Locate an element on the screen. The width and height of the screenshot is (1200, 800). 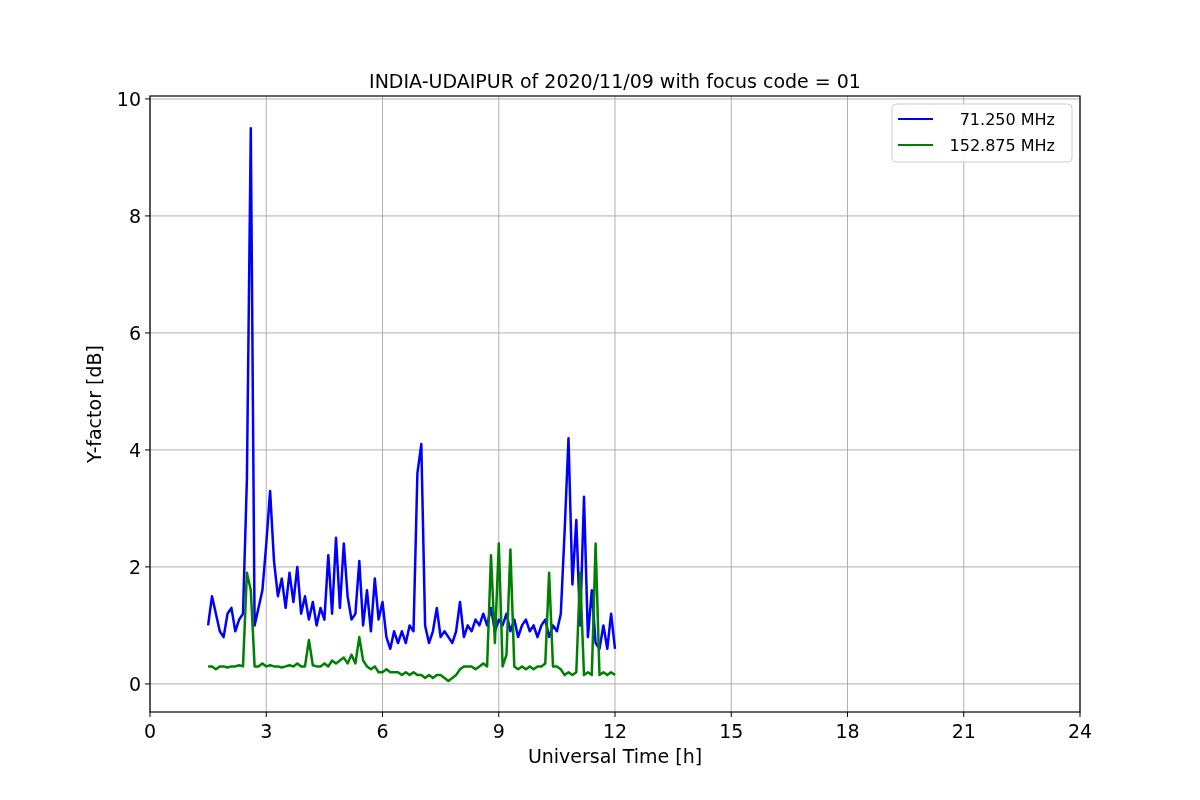
tick-label: 18 is located at coordinates (847, 731).